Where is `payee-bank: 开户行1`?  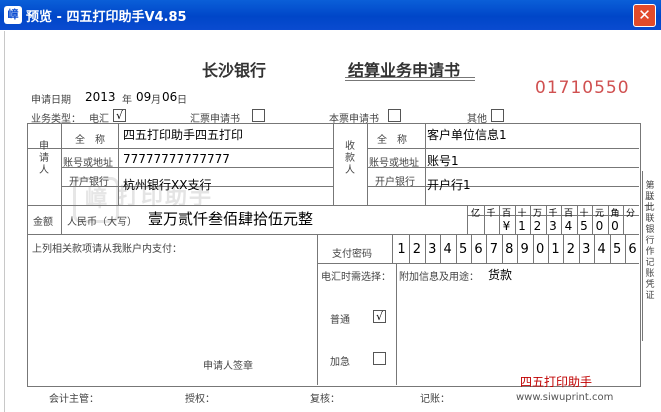
payee-bank: 开户行1 is located at coordinates (449, 185).